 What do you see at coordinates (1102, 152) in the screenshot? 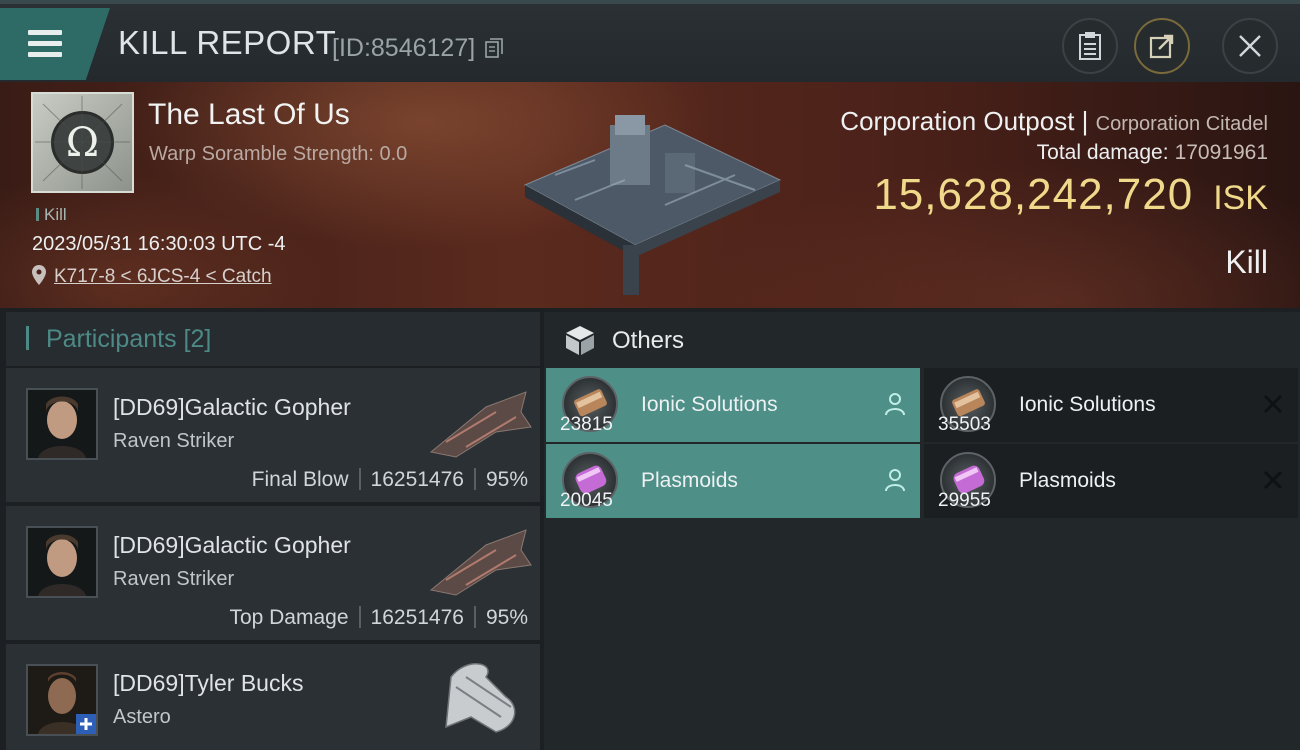
I see `total-damage-label: Total damage:` at bounding box center [1102, 152].